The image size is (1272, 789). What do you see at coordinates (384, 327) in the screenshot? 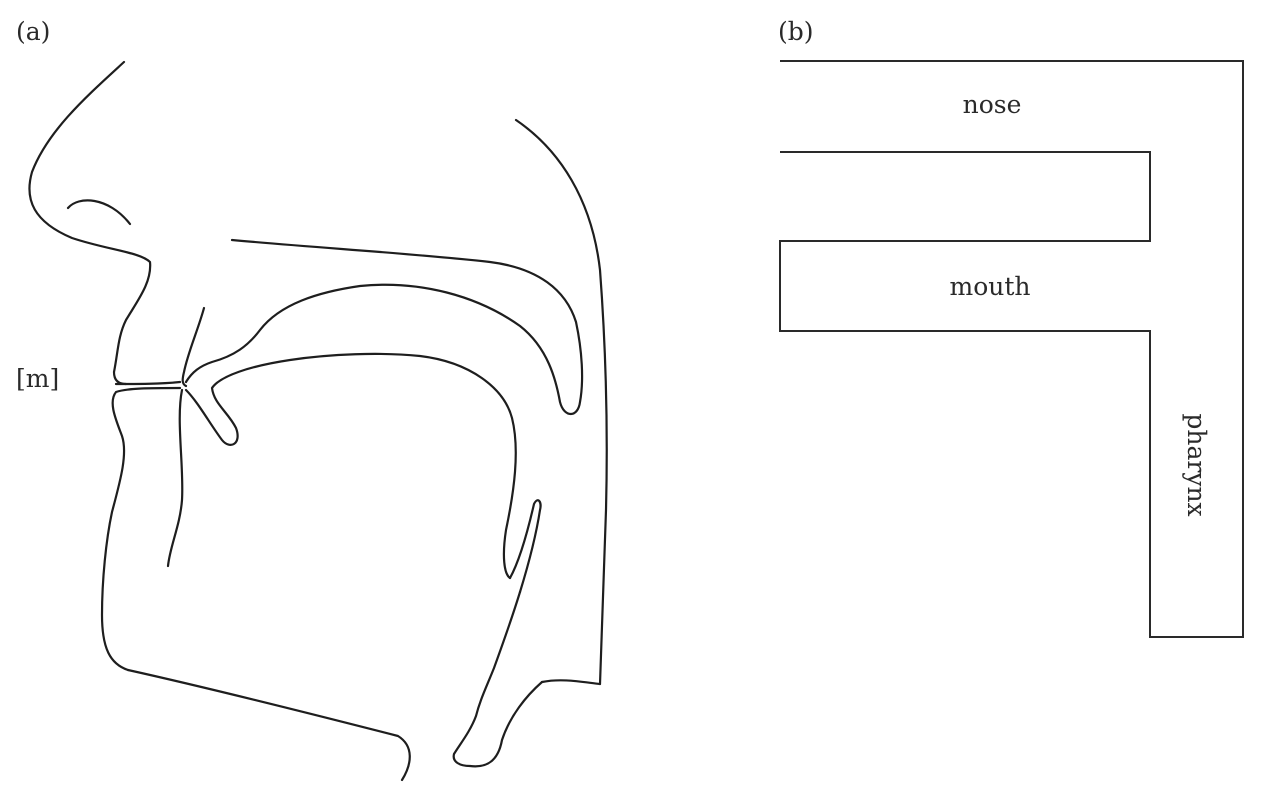
I see `hard-palate` at bounding box center [384, 327].